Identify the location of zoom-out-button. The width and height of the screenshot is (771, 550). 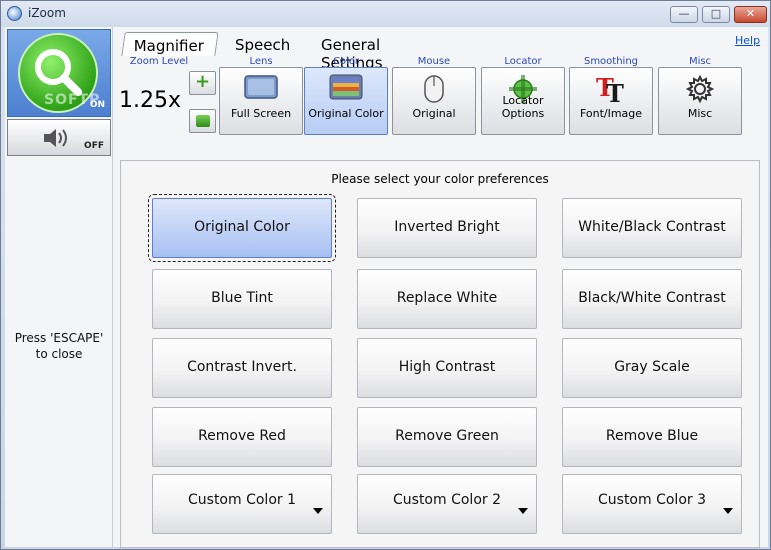
(202, 121).